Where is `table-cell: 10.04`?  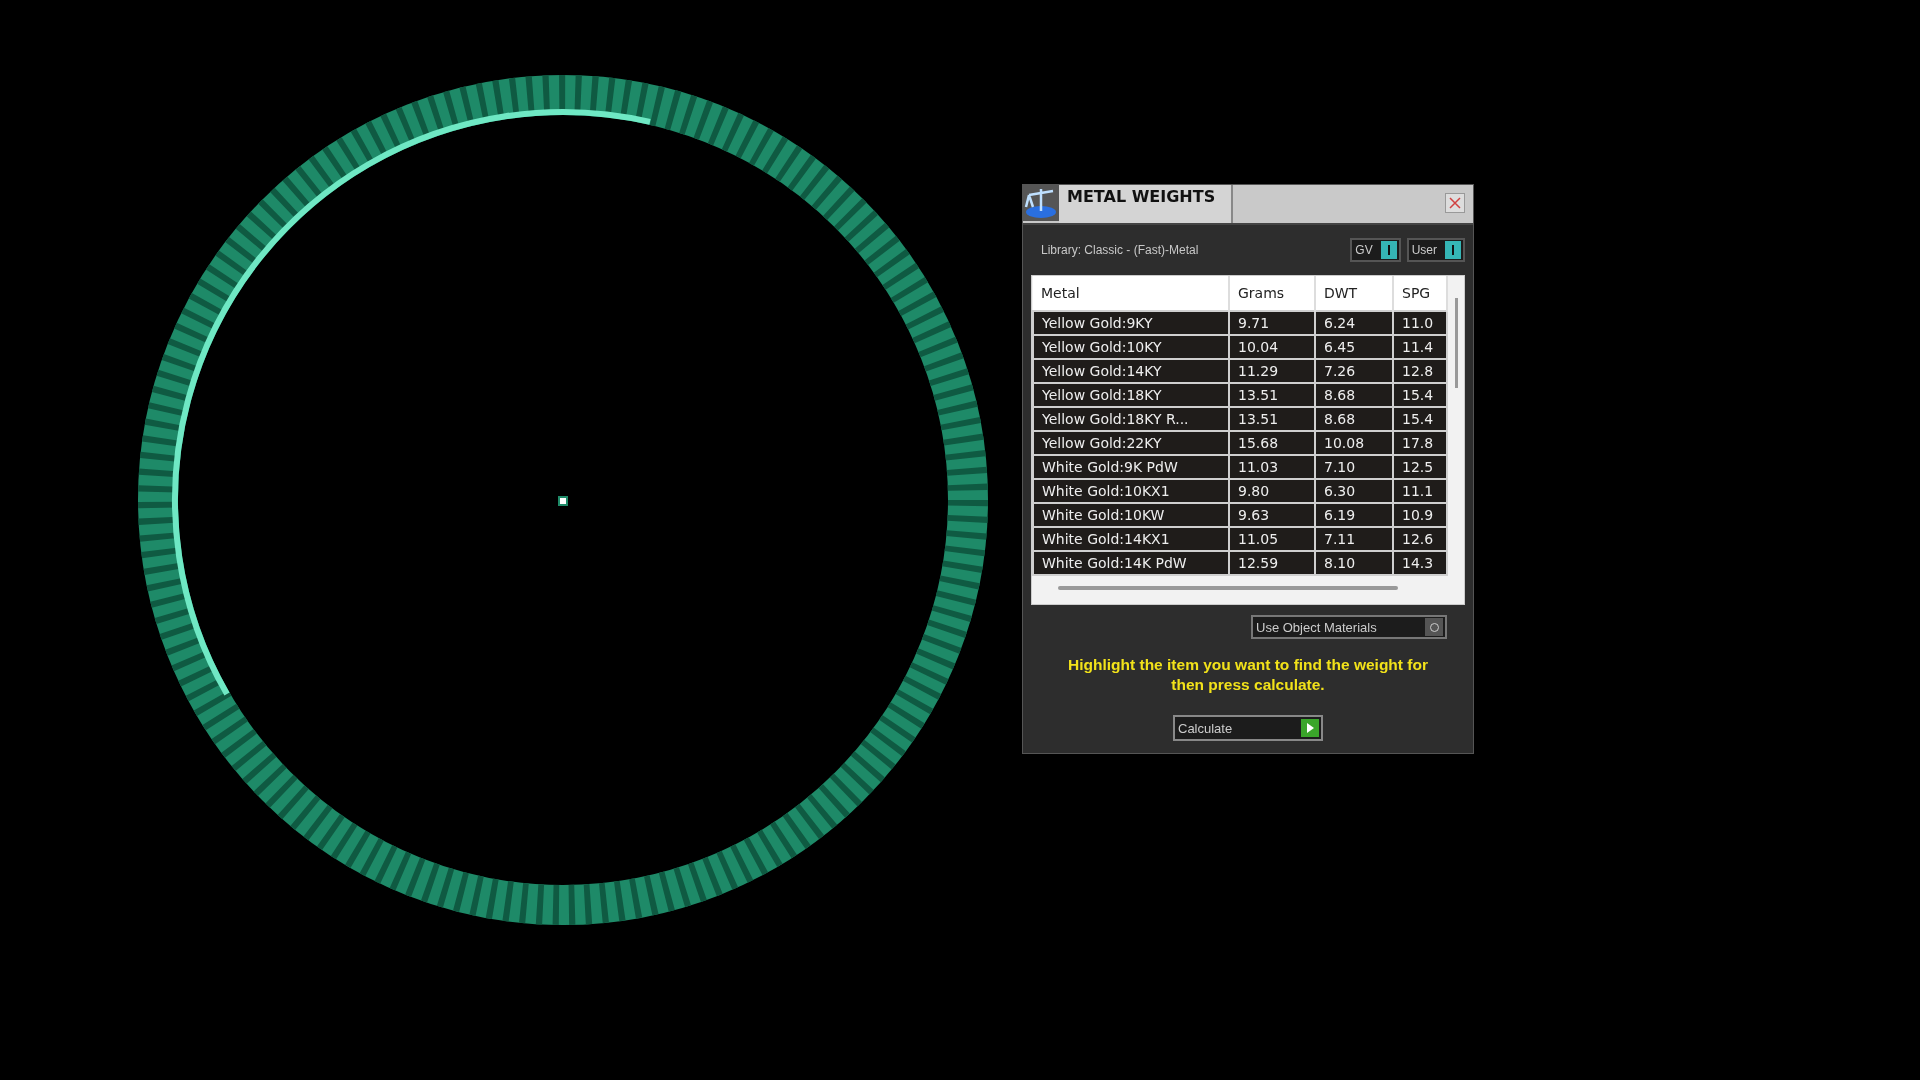
table-cell: 10.04 is located at coordinates (1272, 347).